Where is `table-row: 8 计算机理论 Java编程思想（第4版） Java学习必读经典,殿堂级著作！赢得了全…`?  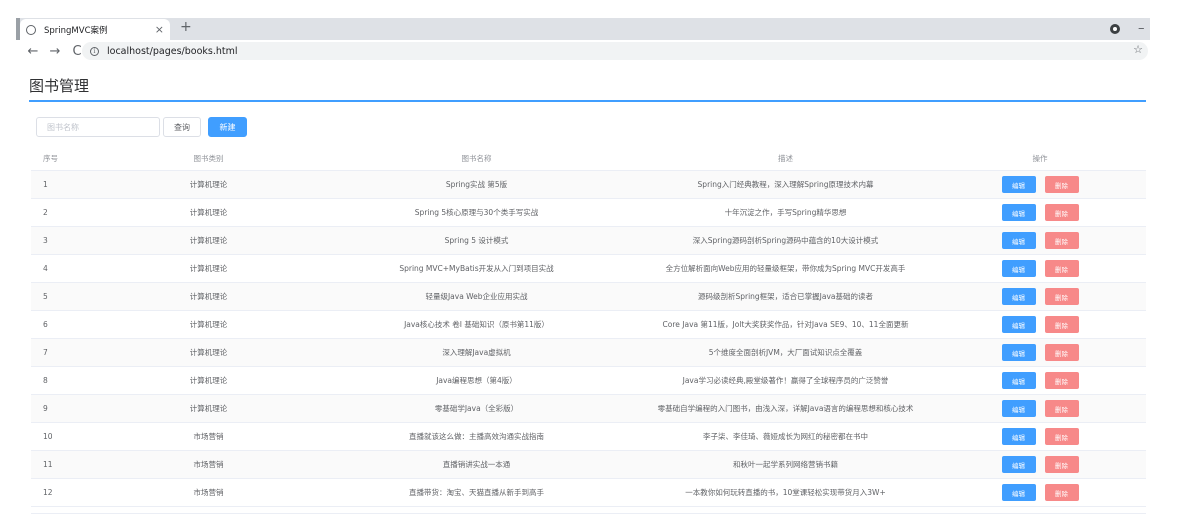 table-row: 8 计算机理论 Java编程思想（第4版） Java学习必读经典,殿堂级著作！赢得了全… is located at coordinates (588, 381).